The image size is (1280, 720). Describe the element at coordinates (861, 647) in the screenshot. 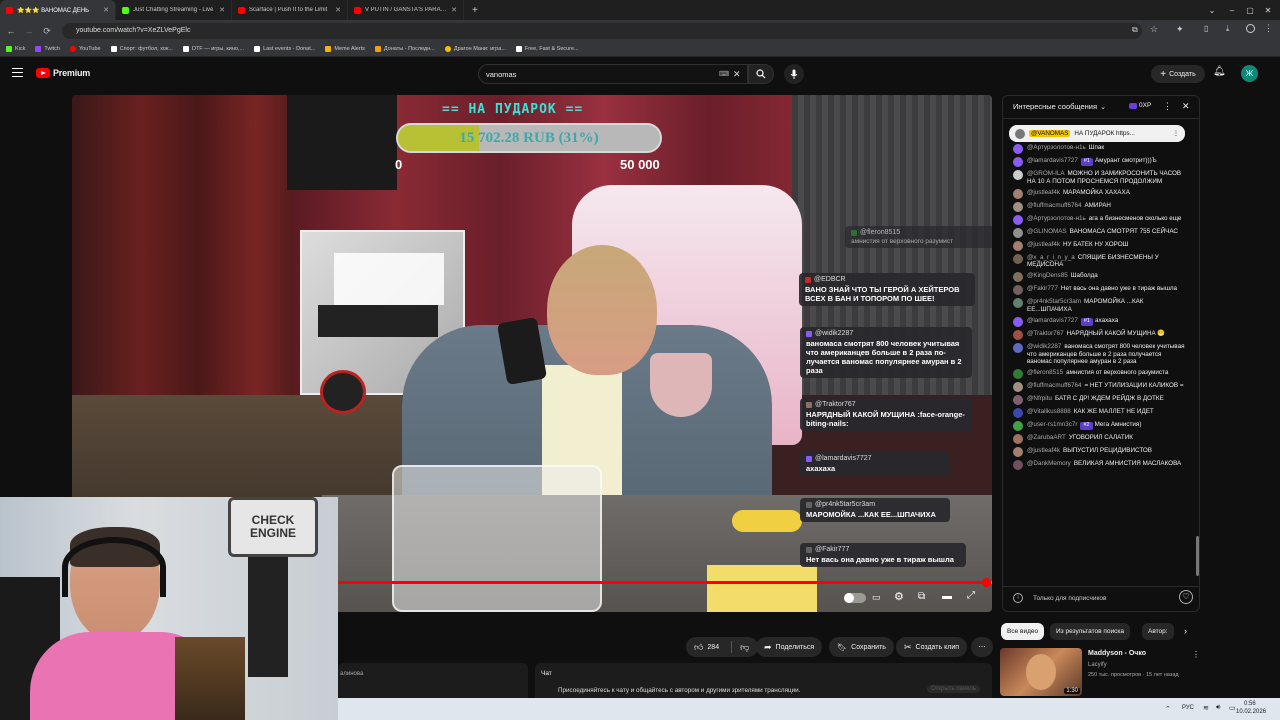

I see `save-button: 🔖︎ Сохранить` at that location.